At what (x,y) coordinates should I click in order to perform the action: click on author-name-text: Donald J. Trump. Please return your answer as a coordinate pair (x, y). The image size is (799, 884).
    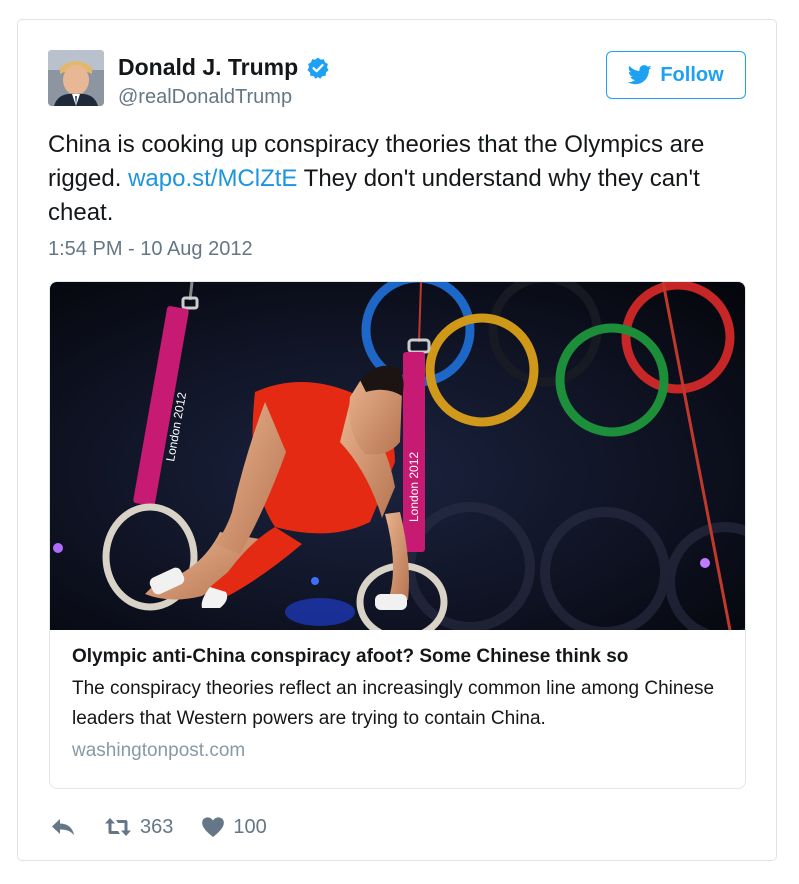
    Looking at the image, I should click on (208, 67).